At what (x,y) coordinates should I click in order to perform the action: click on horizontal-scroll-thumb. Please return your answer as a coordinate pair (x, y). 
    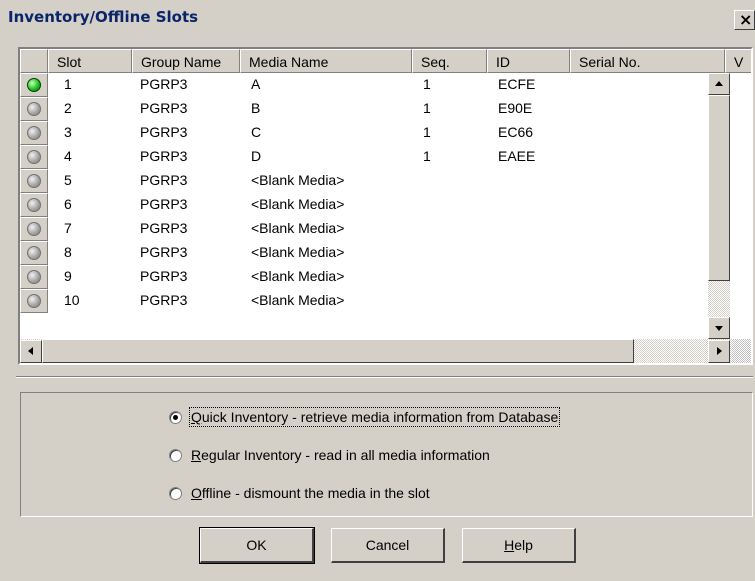
    Looking at the image, I should click on (338, 351).